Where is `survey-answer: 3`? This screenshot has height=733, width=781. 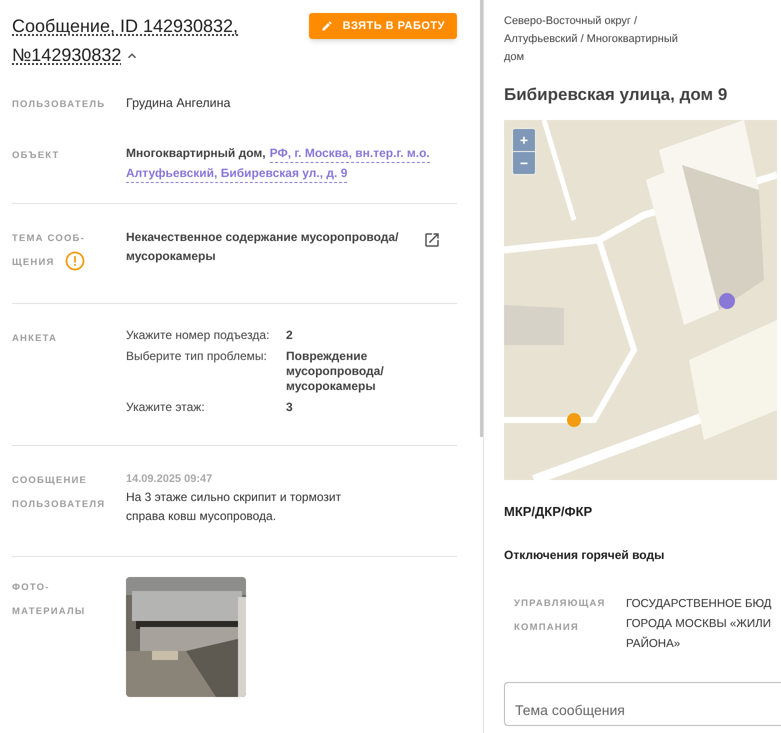
survey-answer: 3 is located at coordinates (290, 407).